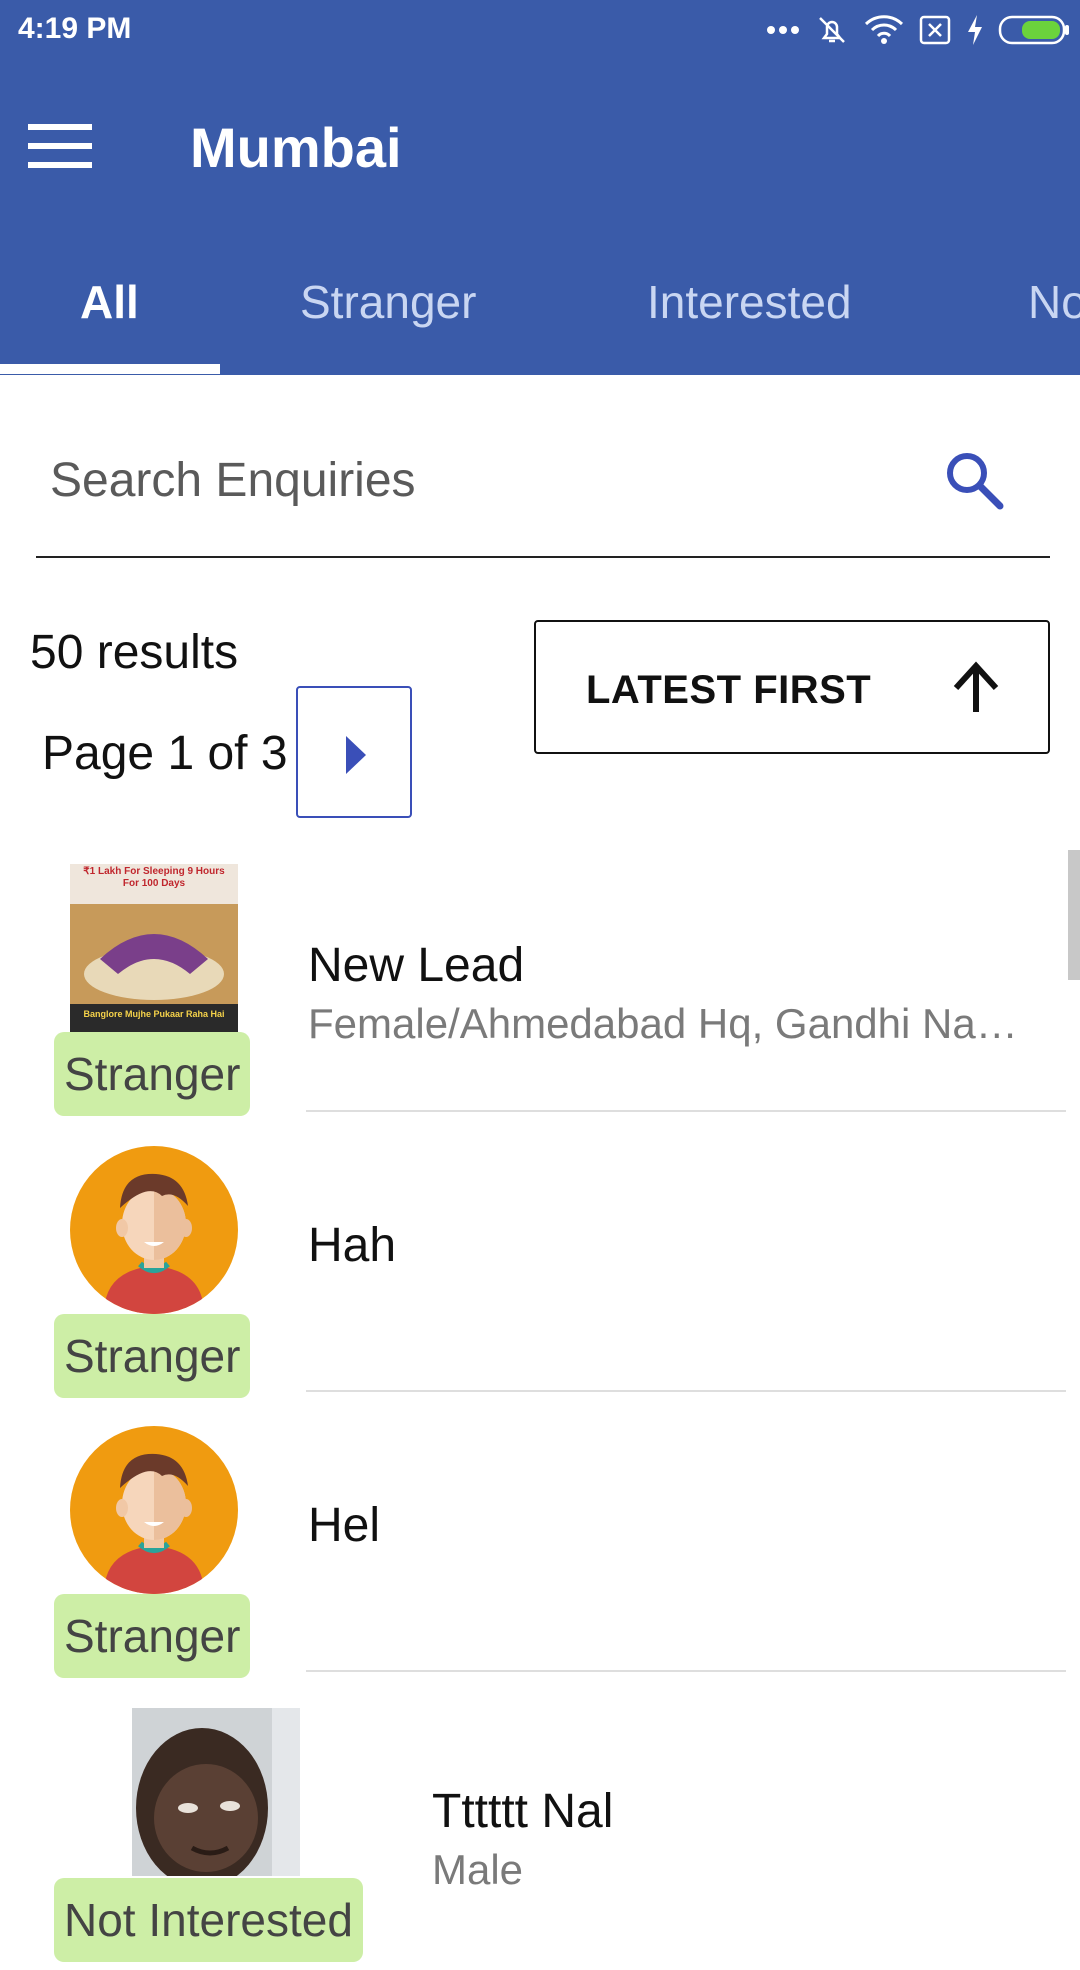 This screenshot has width=1080, height=1970. Describe the element at coordinates (540, 30) in the screenshot. I see `status-bar: 4:19 PM` at that location.